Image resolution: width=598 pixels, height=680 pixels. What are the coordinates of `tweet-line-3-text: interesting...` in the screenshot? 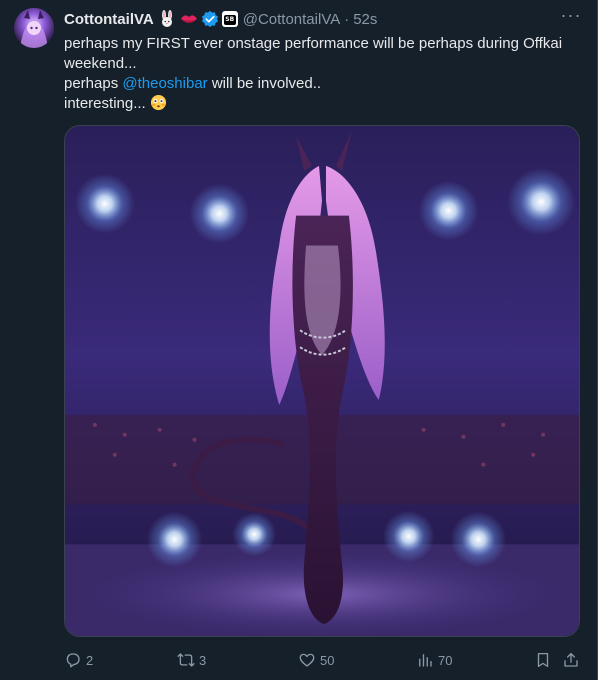 It's located at (107, 103).